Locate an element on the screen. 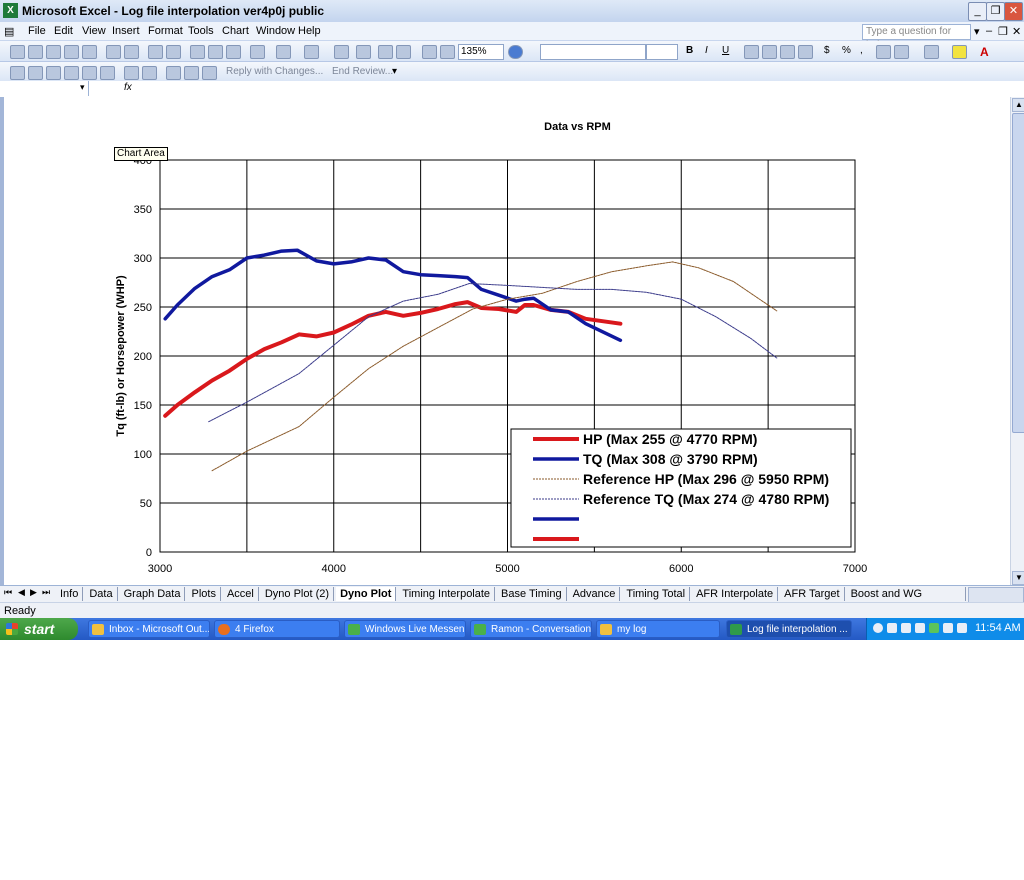  italic-button: I is located at coordinates (706, 50).